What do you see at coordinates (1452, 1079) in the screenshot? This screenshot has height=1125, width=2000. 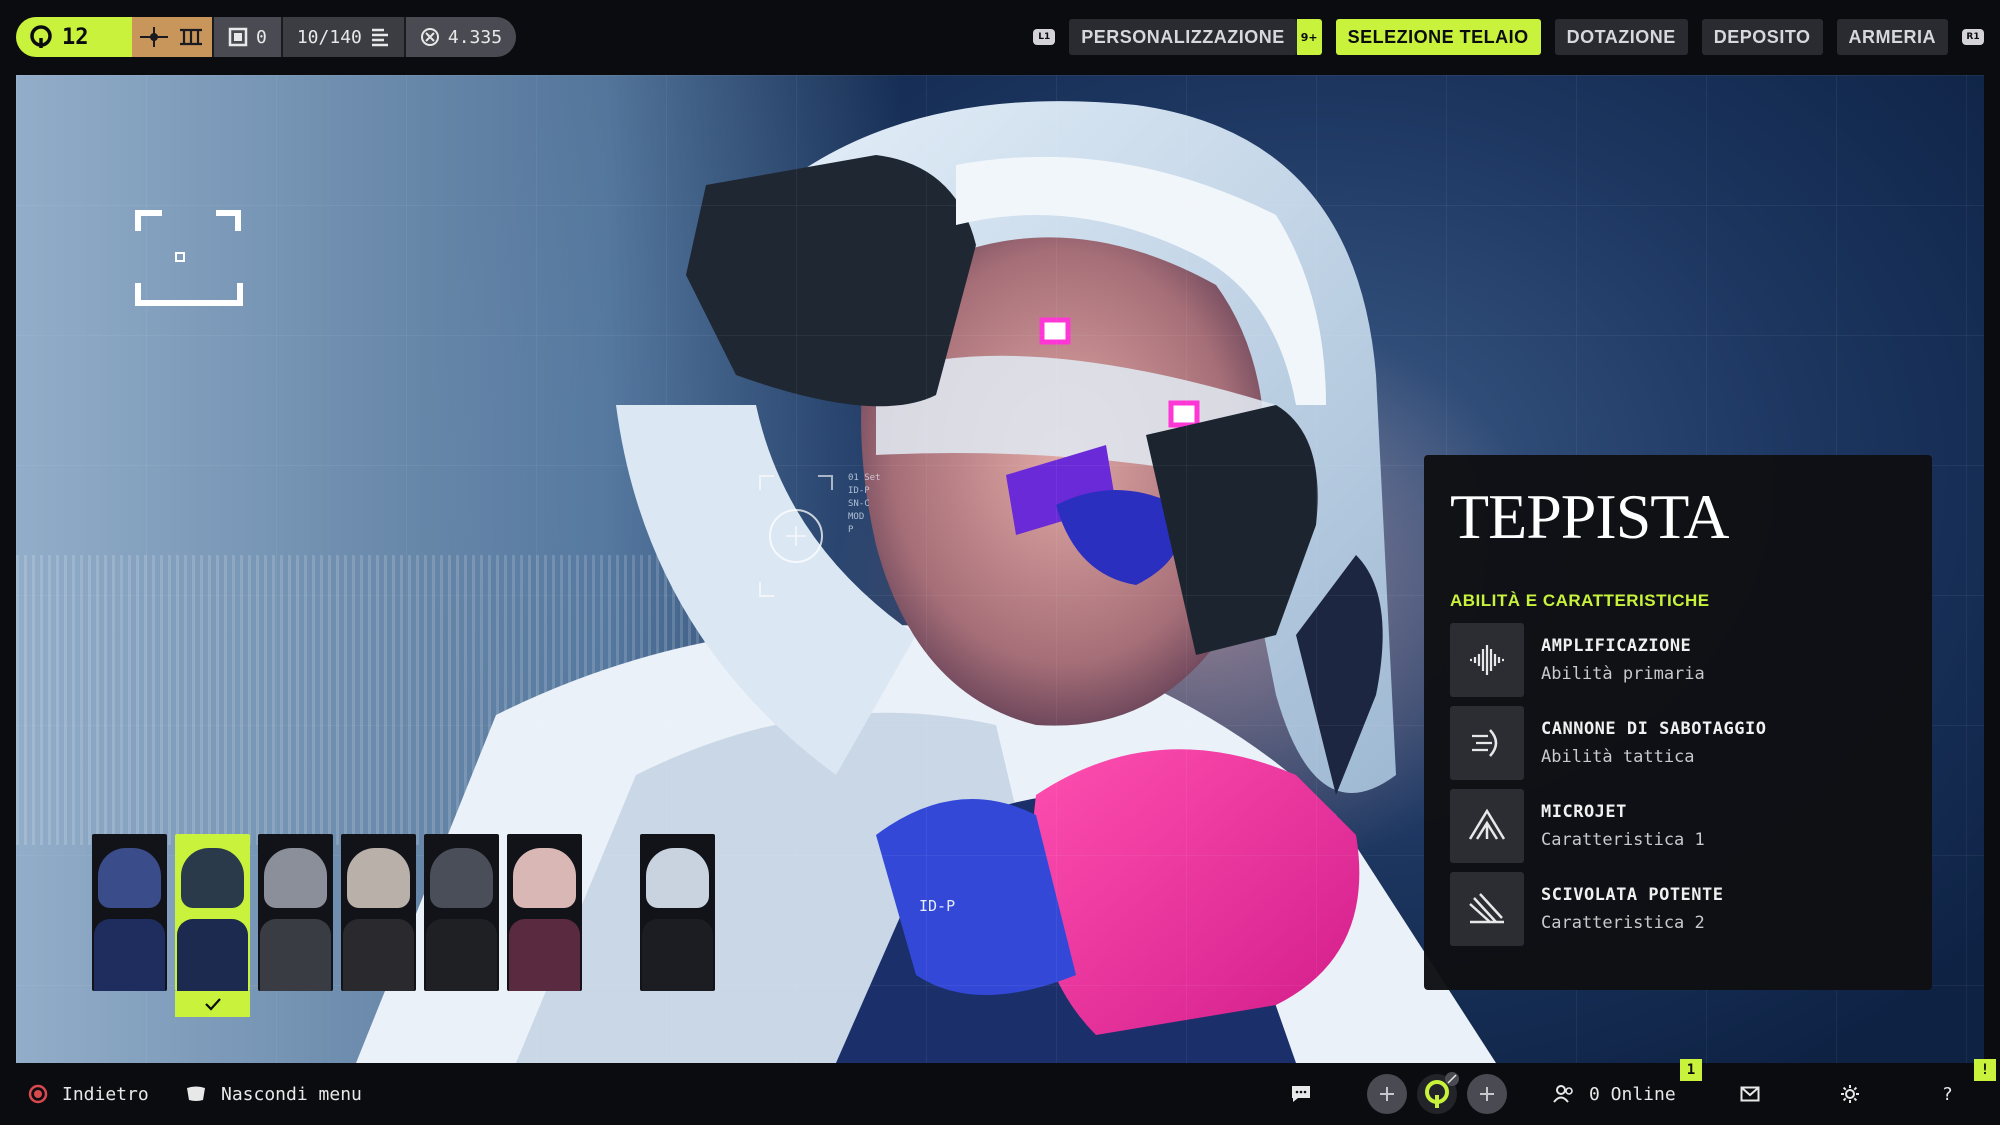 I see `mic-muted-icon` at bounding box center [1452, 1079].